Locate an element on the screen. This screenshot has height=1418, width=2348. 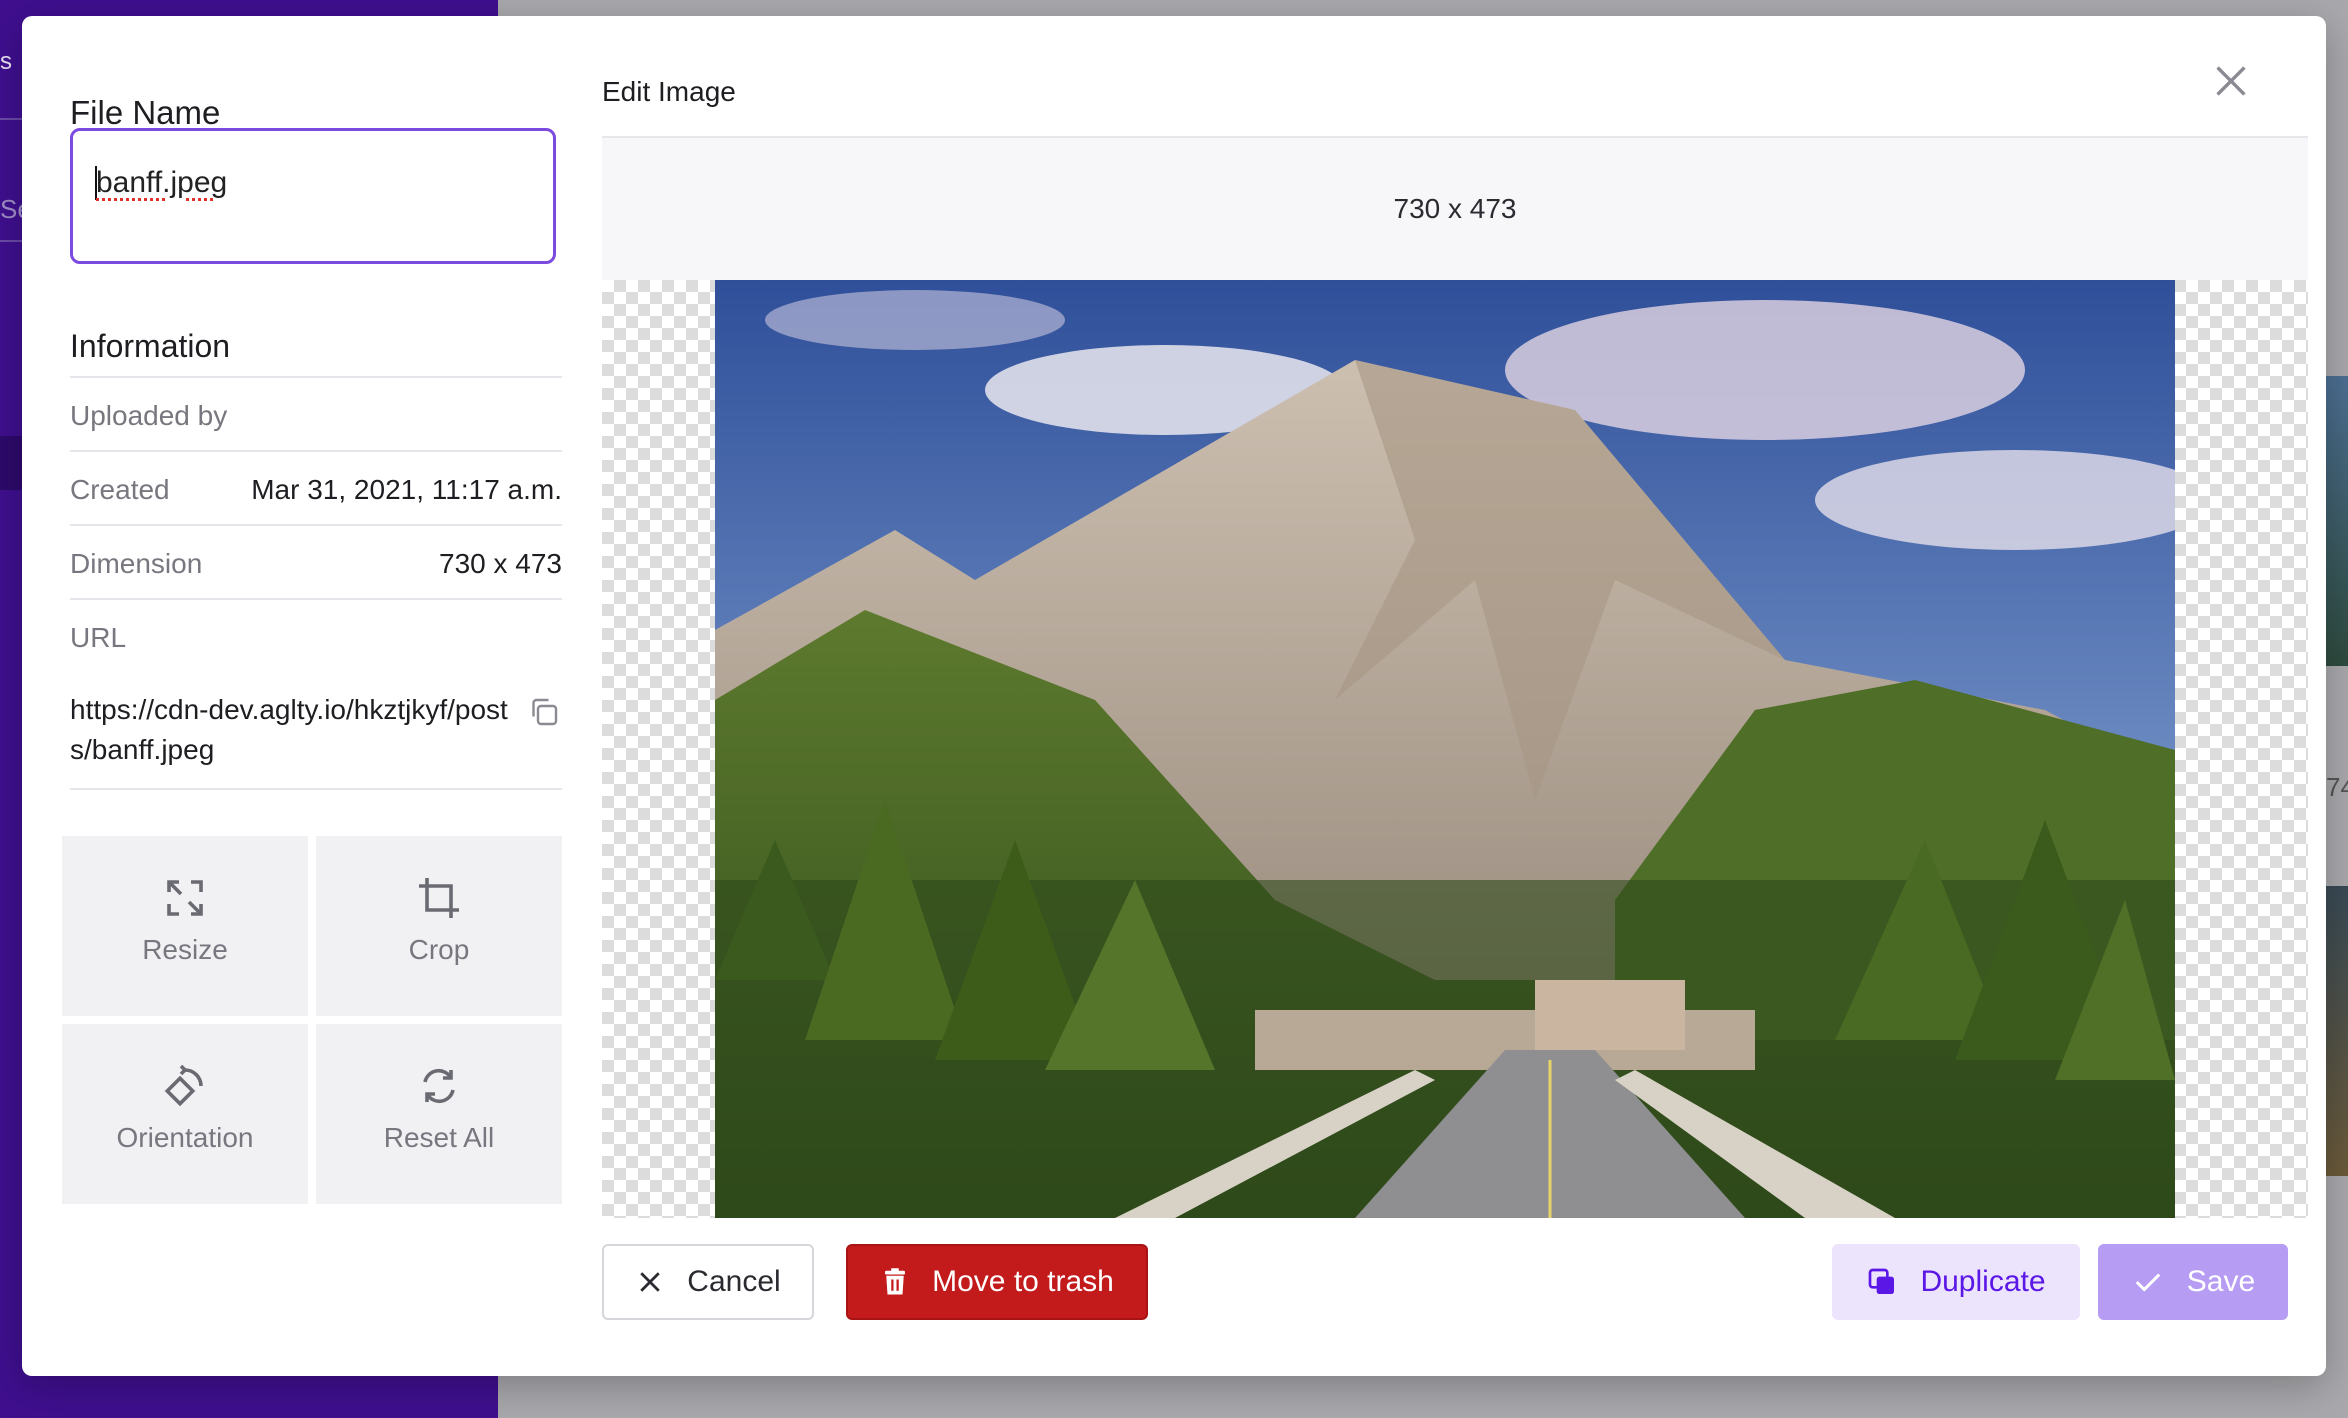
background-number-text: 74 is located at coordinates (2337, 787).